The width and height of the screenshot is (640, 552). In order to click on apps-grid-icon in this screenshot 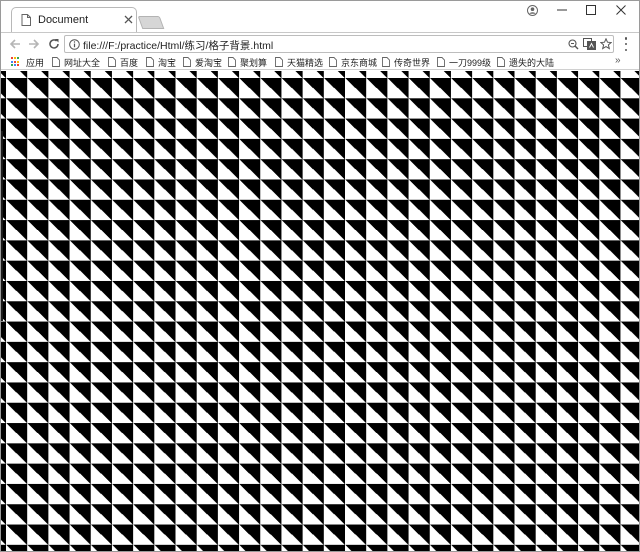, I will do `click(16, 62)`.